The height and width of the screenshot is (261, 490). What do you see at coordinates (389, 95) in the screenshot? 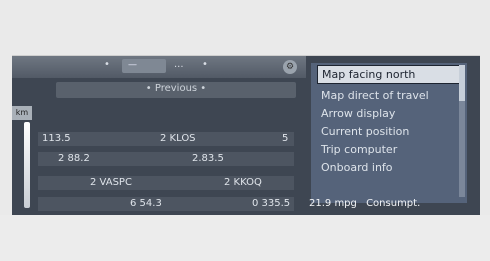
I see `menu-item-map-direct-of-travel: Map direct of travel` at bounding box center [389, 95].